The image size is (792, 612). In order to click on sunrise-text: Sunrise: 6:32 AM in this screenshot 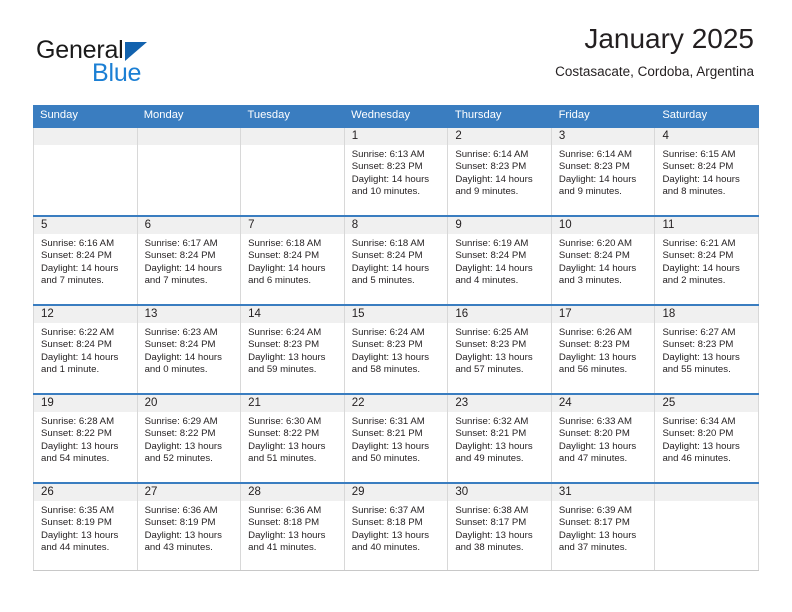, I will do `click(492, 421)`.